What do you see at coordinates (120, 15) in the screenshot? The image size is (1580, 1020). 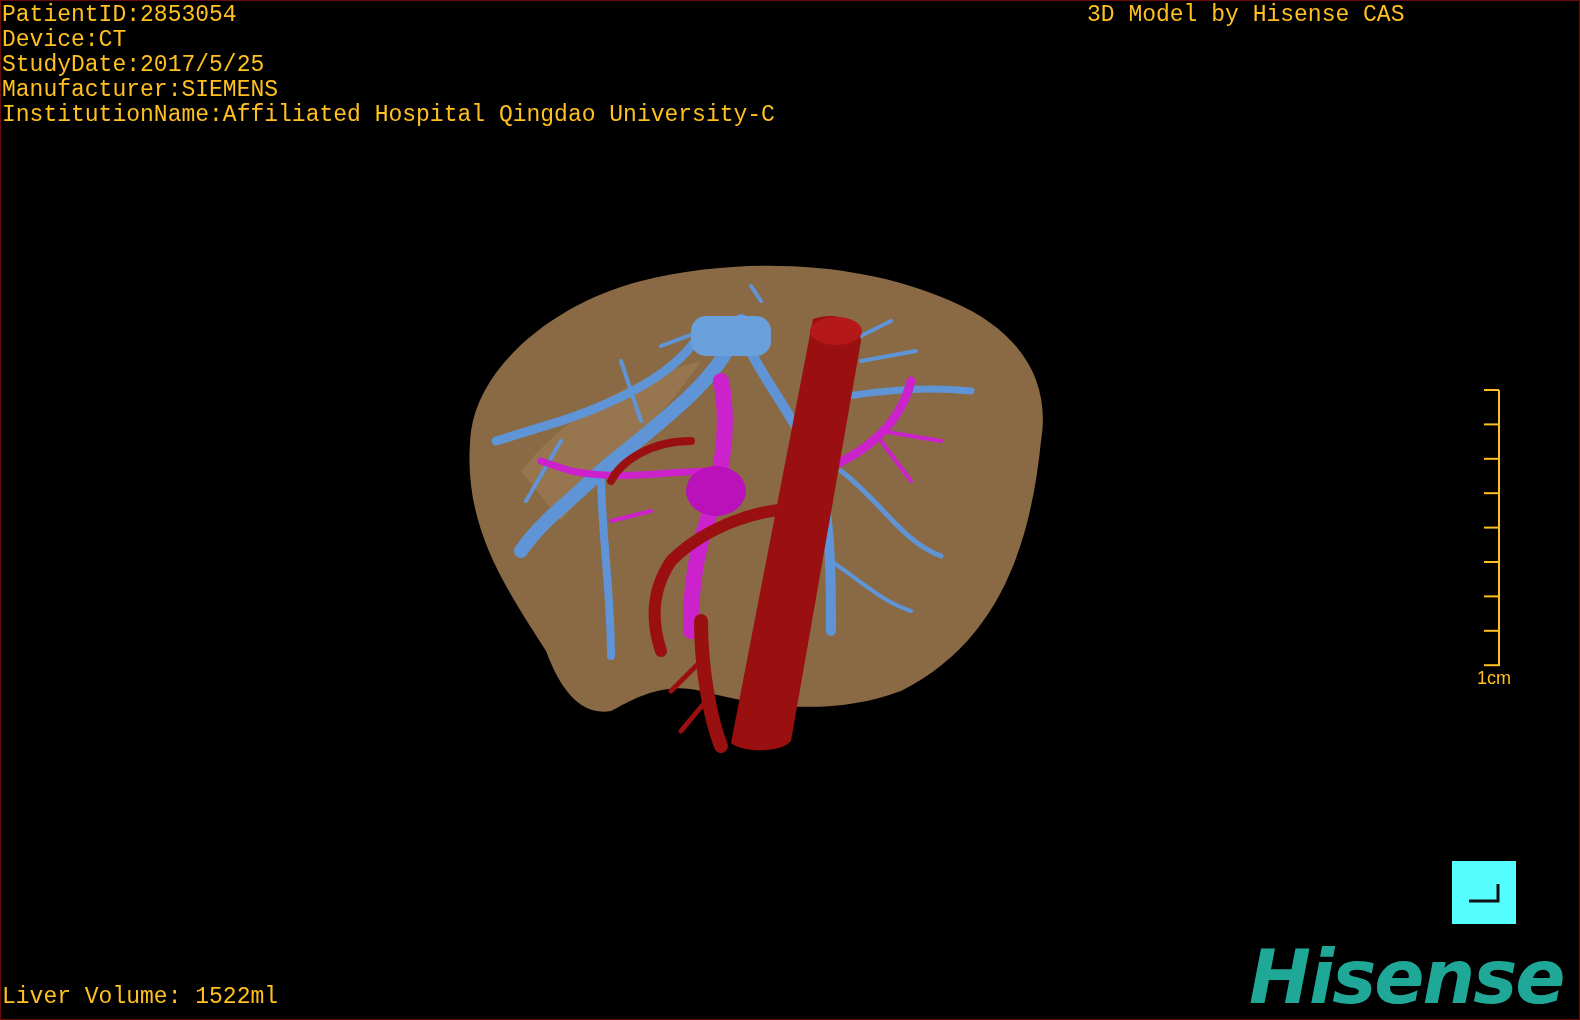 I see `info-text: PatientID:2853054` at bounding box center [120, 15].